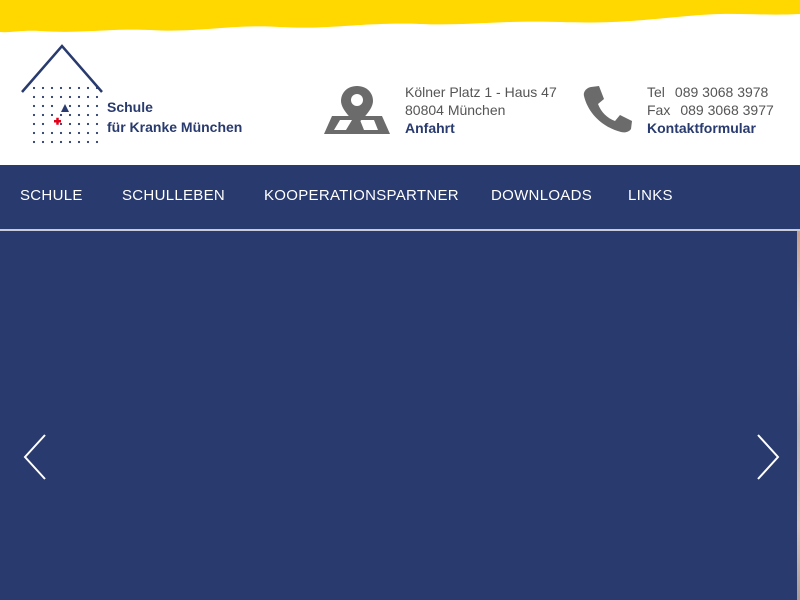 The height and width of the screenshot is (600, 800). I want to click on fax-number: 089 3068 3977, so click(727, 110).